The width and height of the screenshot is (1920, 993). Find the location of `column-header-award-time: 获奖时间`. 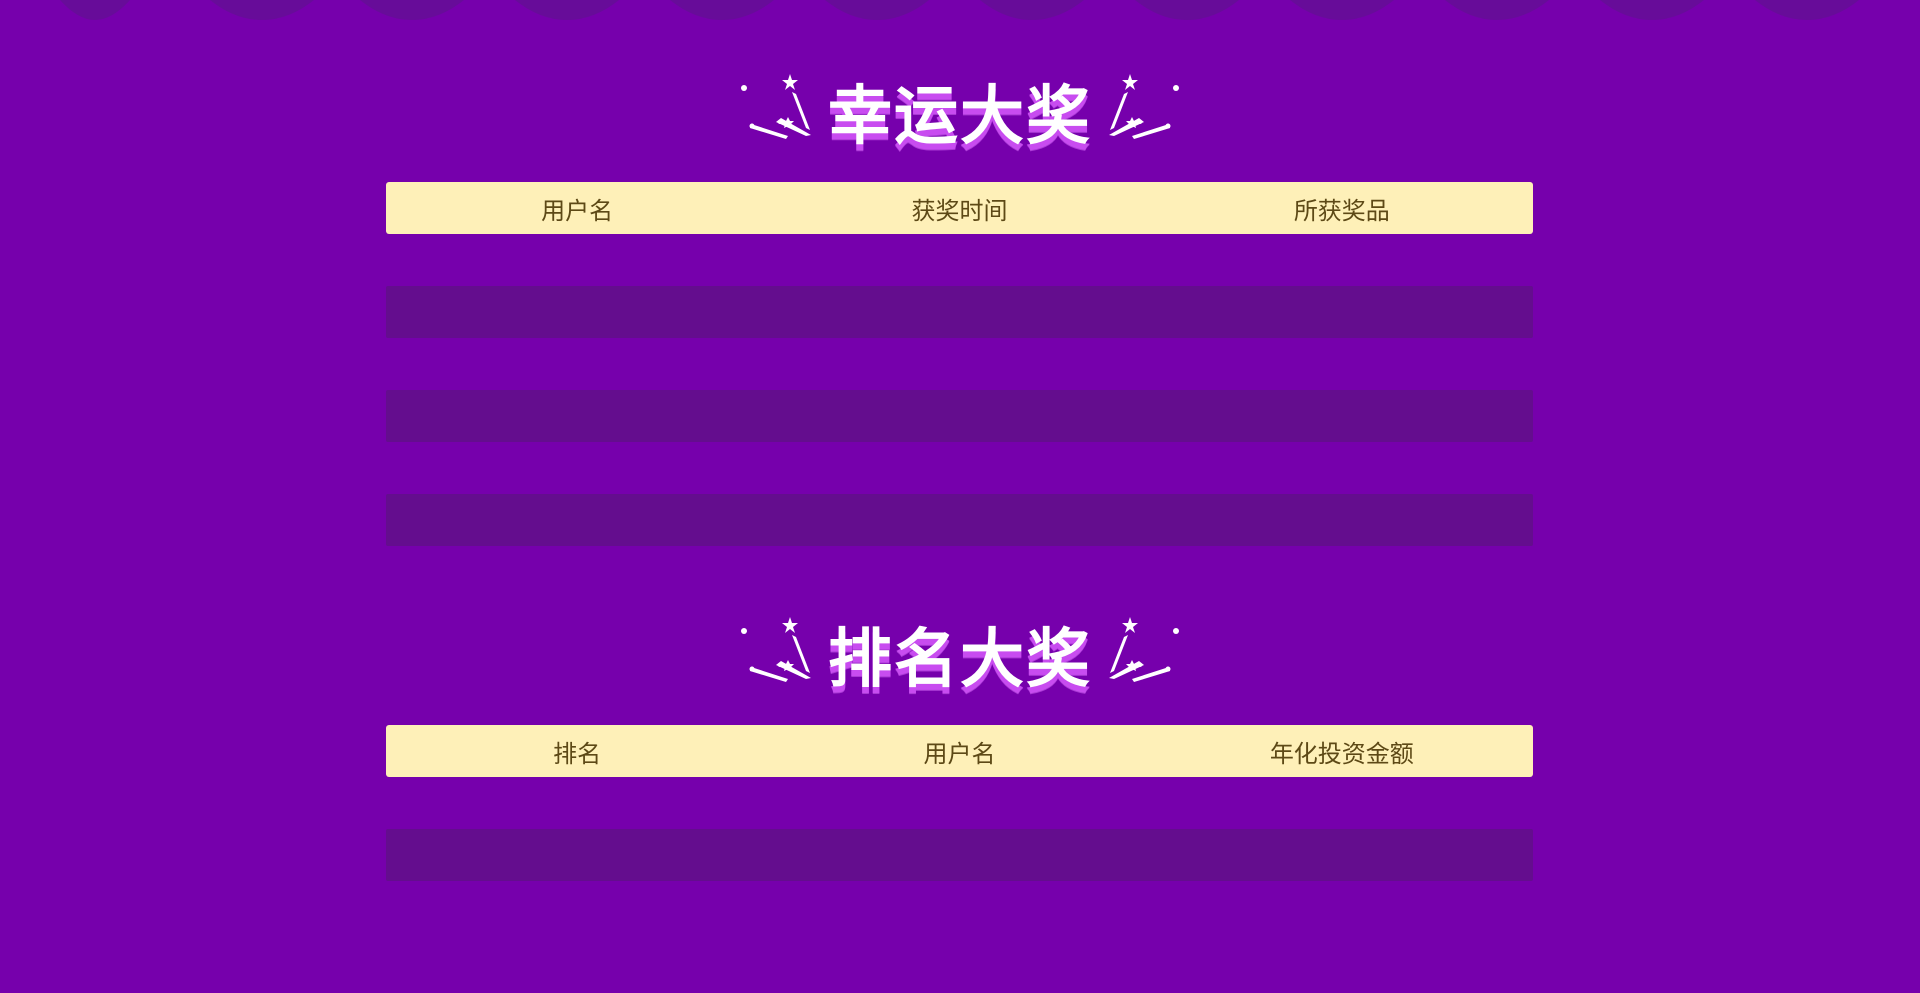

column-header-award-time: 获奖时间 is located at coordinates (959, 210).